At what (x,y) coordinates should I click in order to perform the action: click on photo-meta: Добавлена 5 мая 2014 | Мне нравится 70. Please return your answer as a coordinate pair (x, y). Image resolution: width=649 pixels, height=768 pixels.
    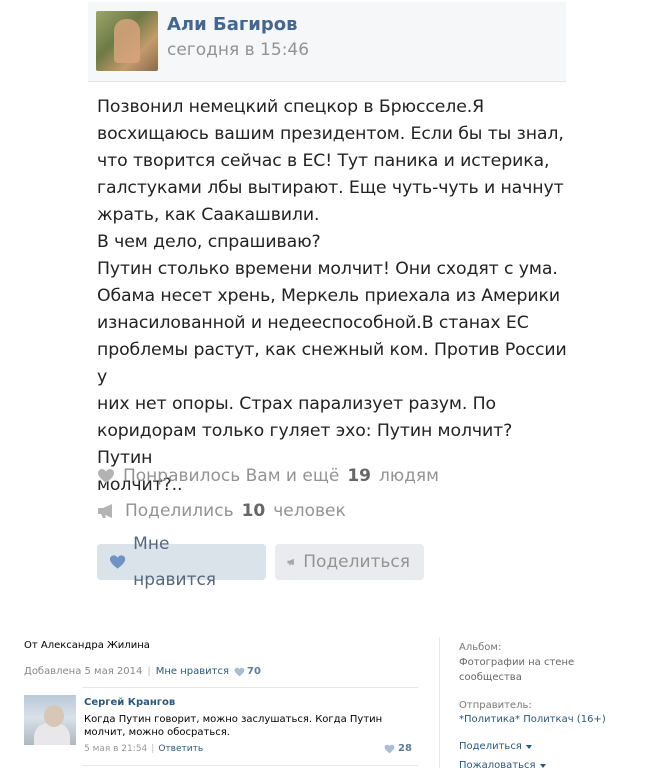
    Looking at the image, I should click on (142, 671).